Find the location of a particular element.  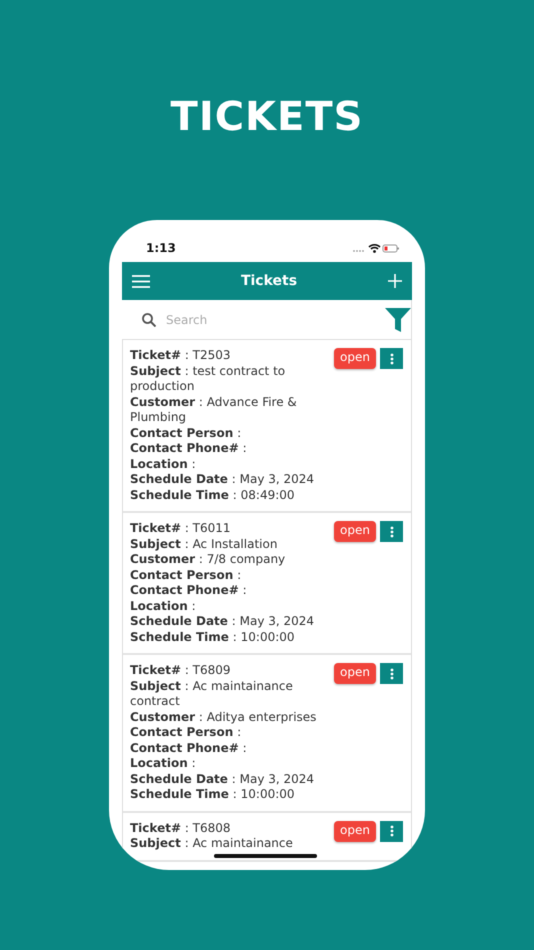

ticket-field: Subject : Ac Installation is located at coordinates (225, 544).